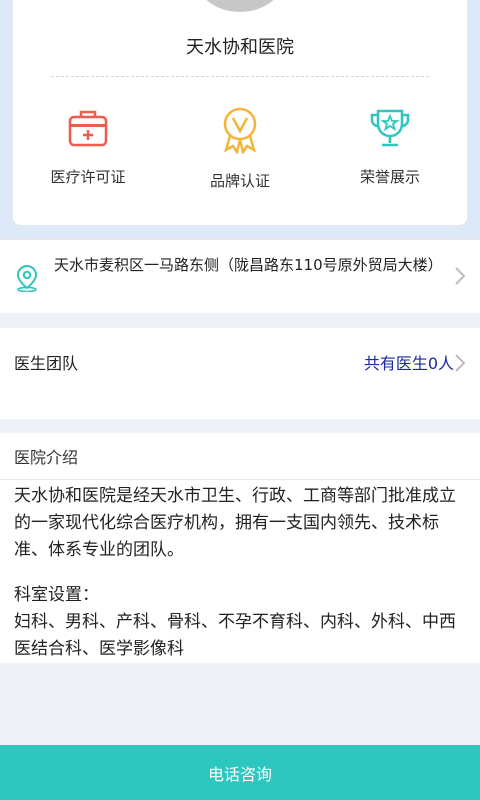 This screenshot has width=480, height=800. I want to click on doctor-team-row: 医生团队 共有医生0人, so click(240, 373).